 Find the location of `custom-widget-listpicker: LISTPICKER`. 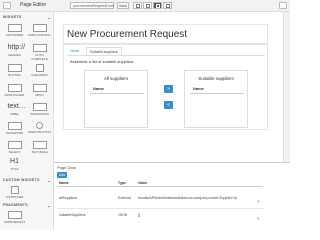

custom-widget-listpicker: LISTPICKER is located at coordinates (14, 192).